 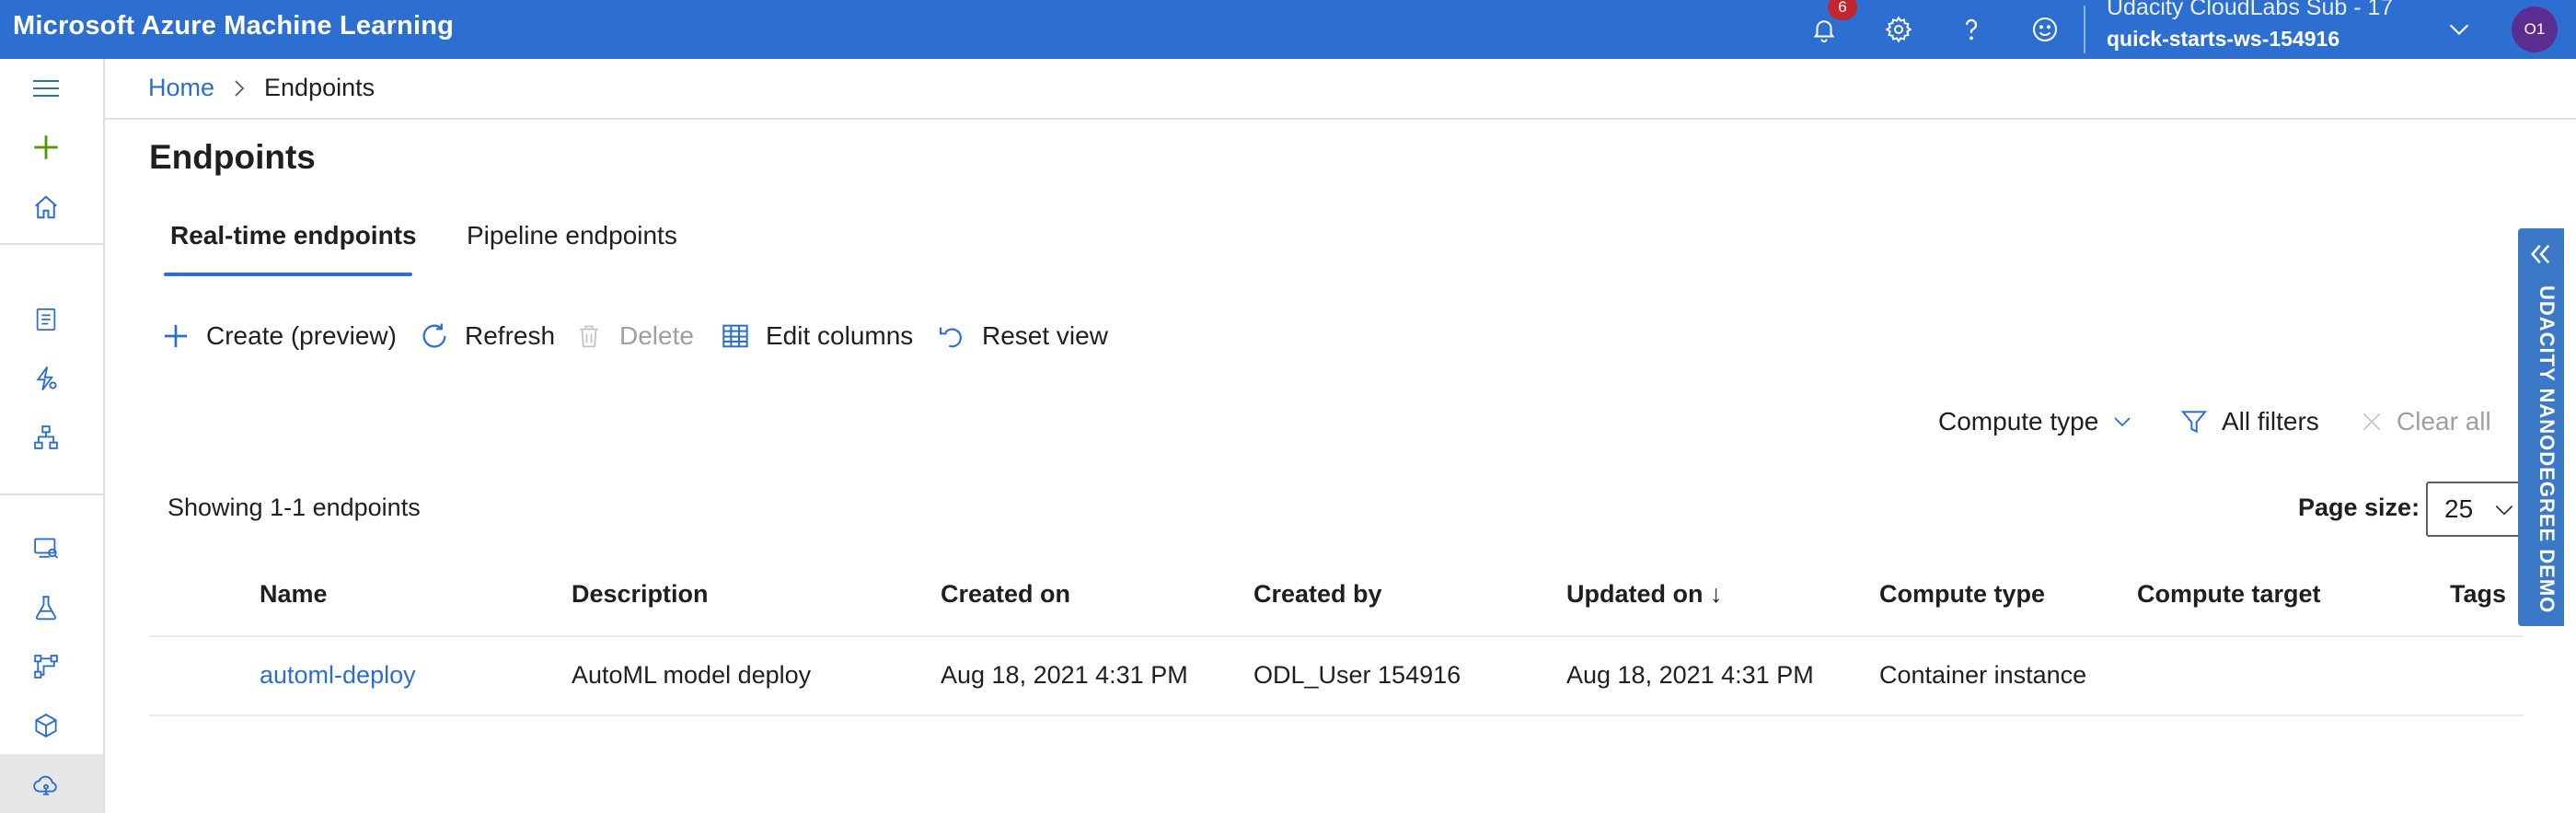 I want to click on cell-created-by: ODL_User 154916, so click(x=1357, y=675).